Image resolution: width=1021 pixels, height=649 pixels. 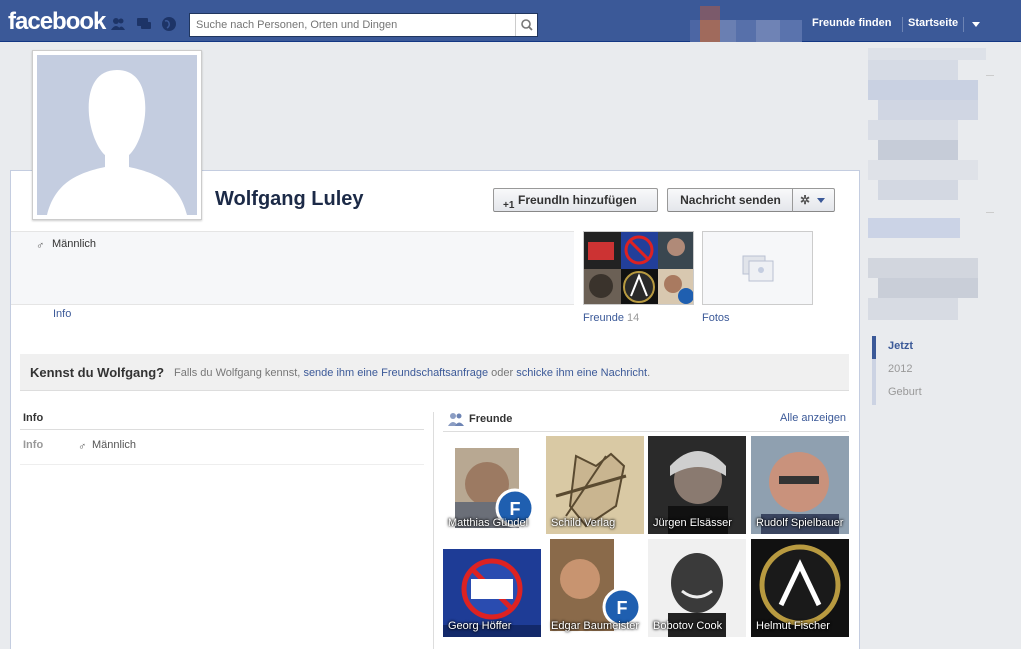 I want to click on friends-collage-image, so click(x=638, y=268).